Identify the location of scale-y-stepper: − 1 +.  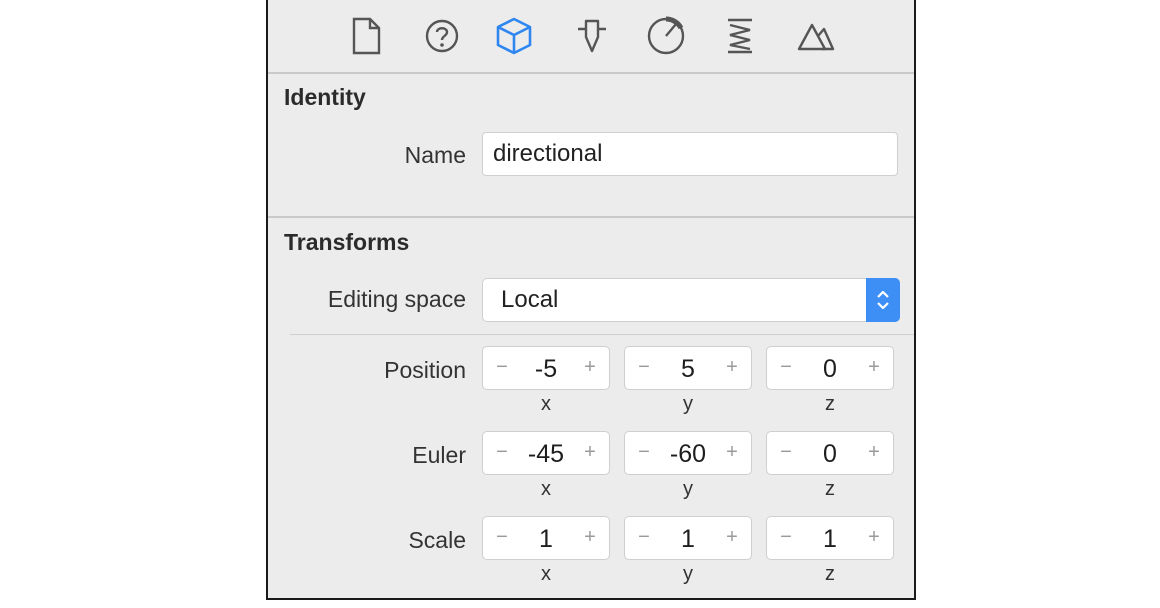
(688, 538).